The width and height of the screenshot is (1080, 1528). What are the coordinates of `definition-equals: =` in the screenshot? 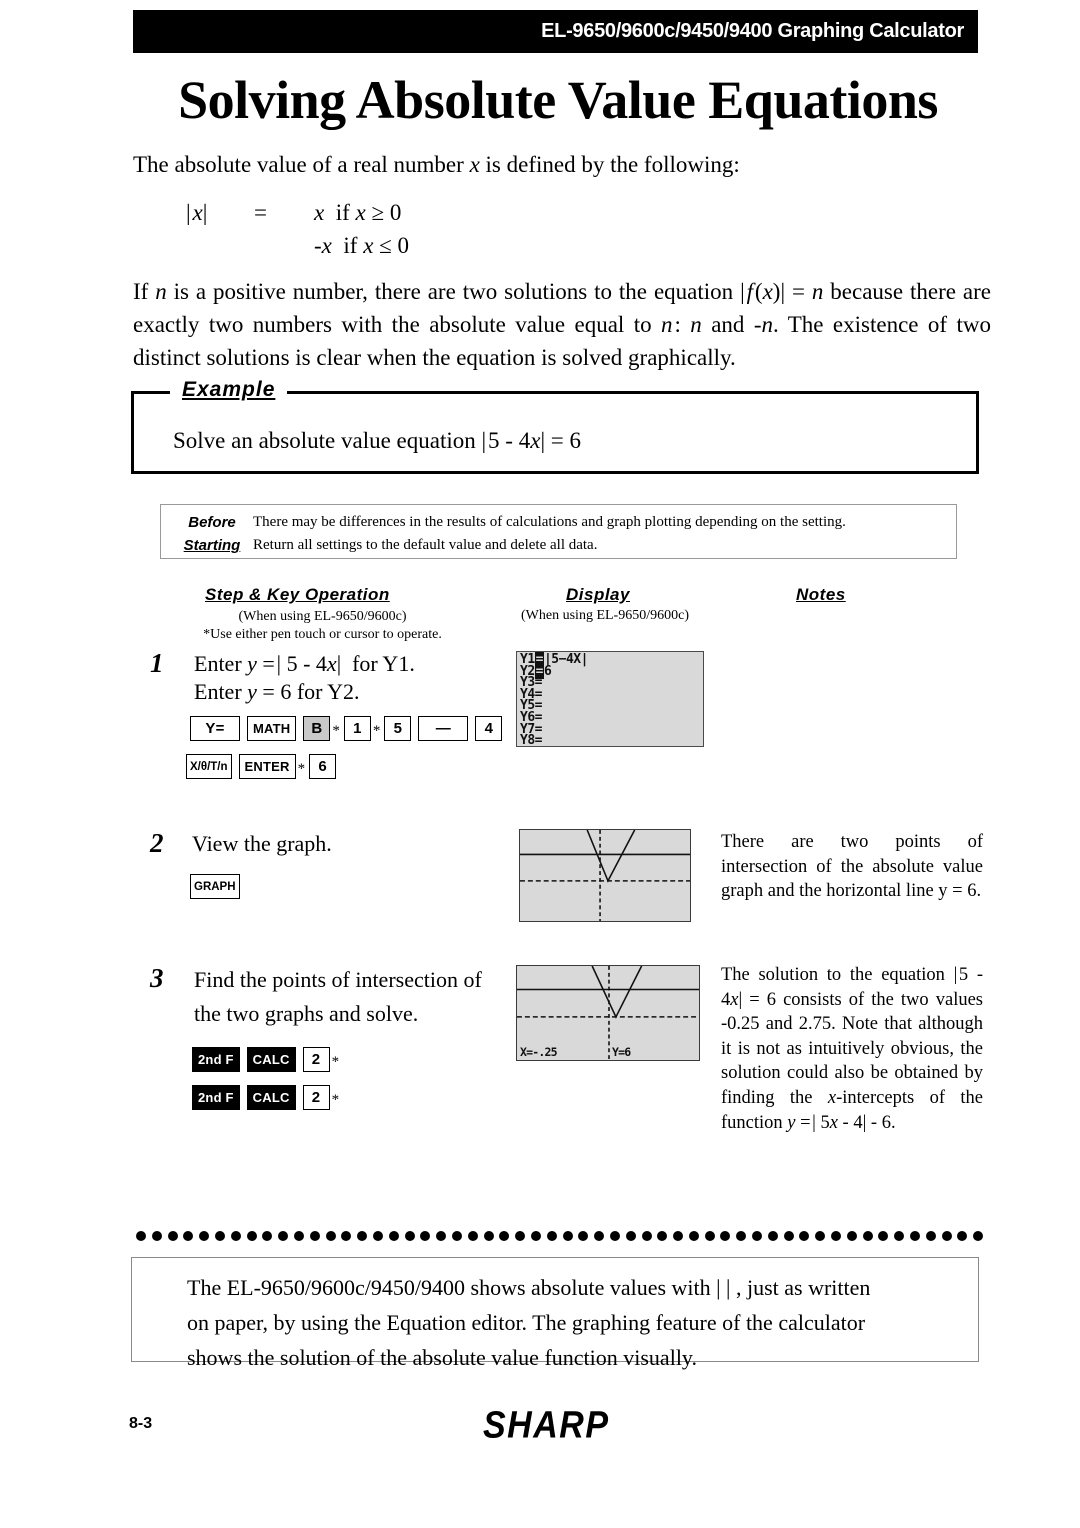 It's located at (260, 212).